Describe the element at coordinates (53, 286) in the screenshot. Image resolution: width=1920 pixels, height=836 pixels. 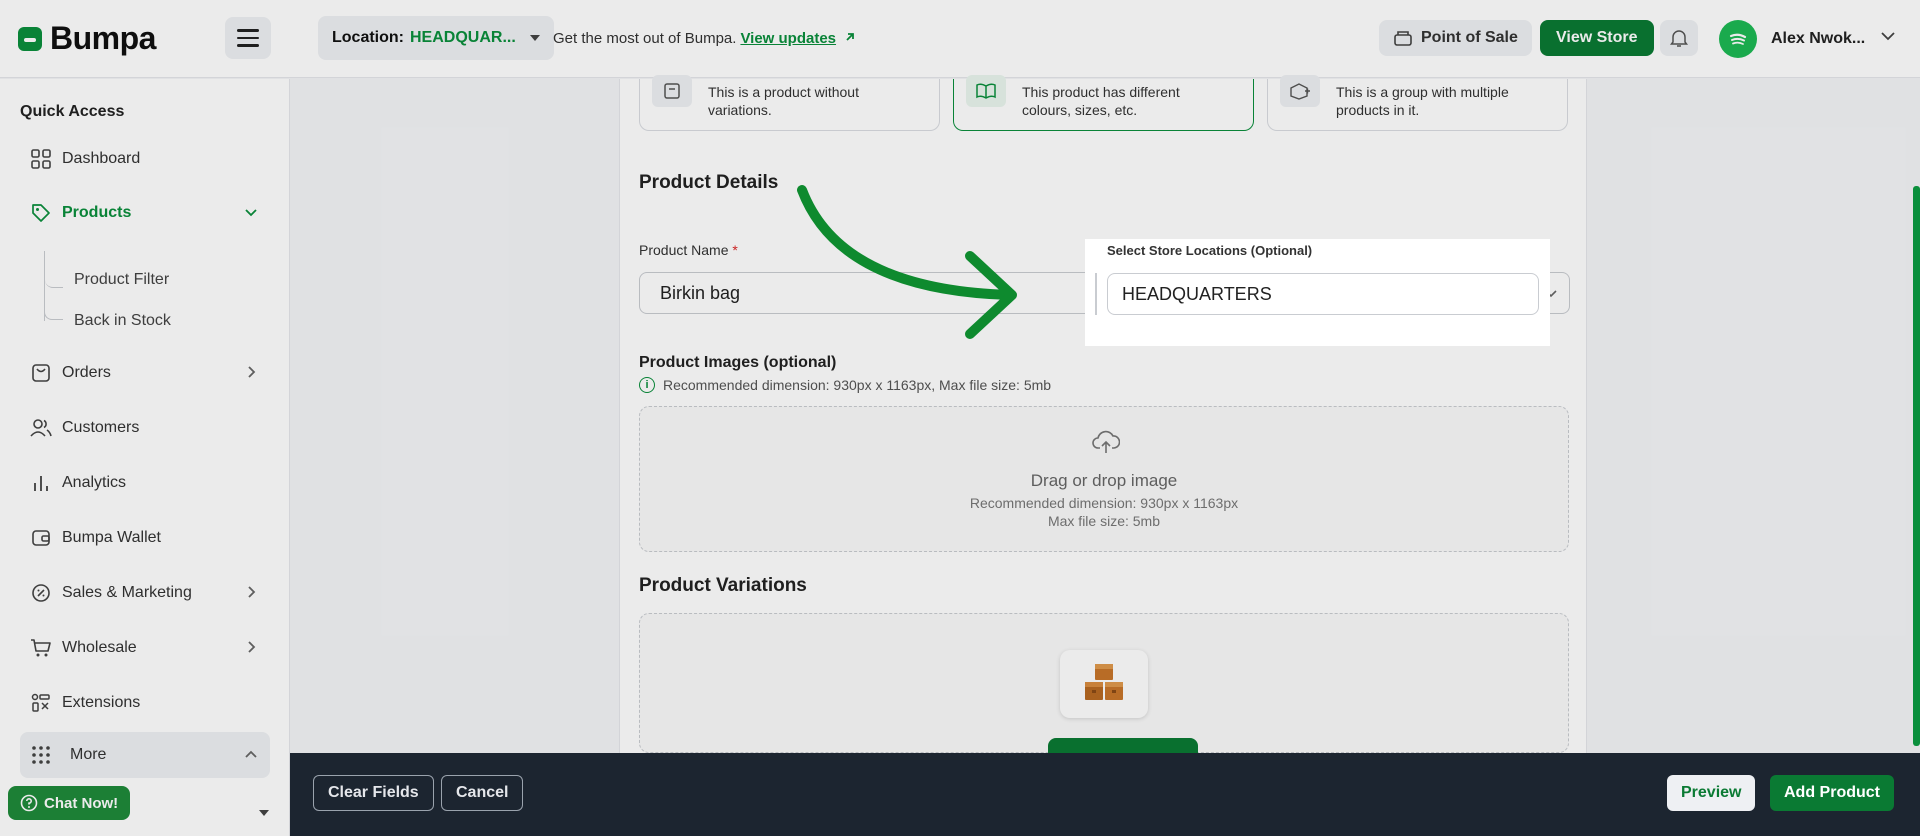
I see `submenu-tree-lines` at that location.